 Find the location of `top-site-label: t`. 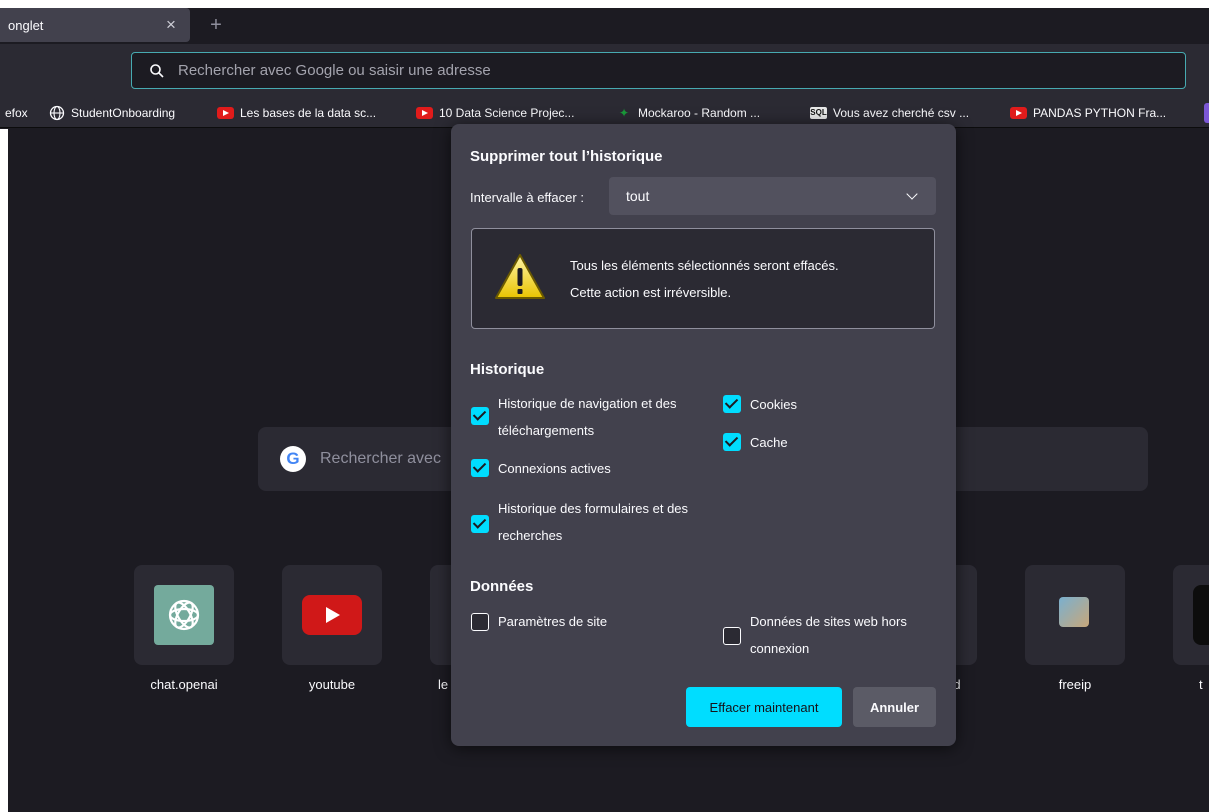

top-site-label: t is located at coordinates (1201, 684).